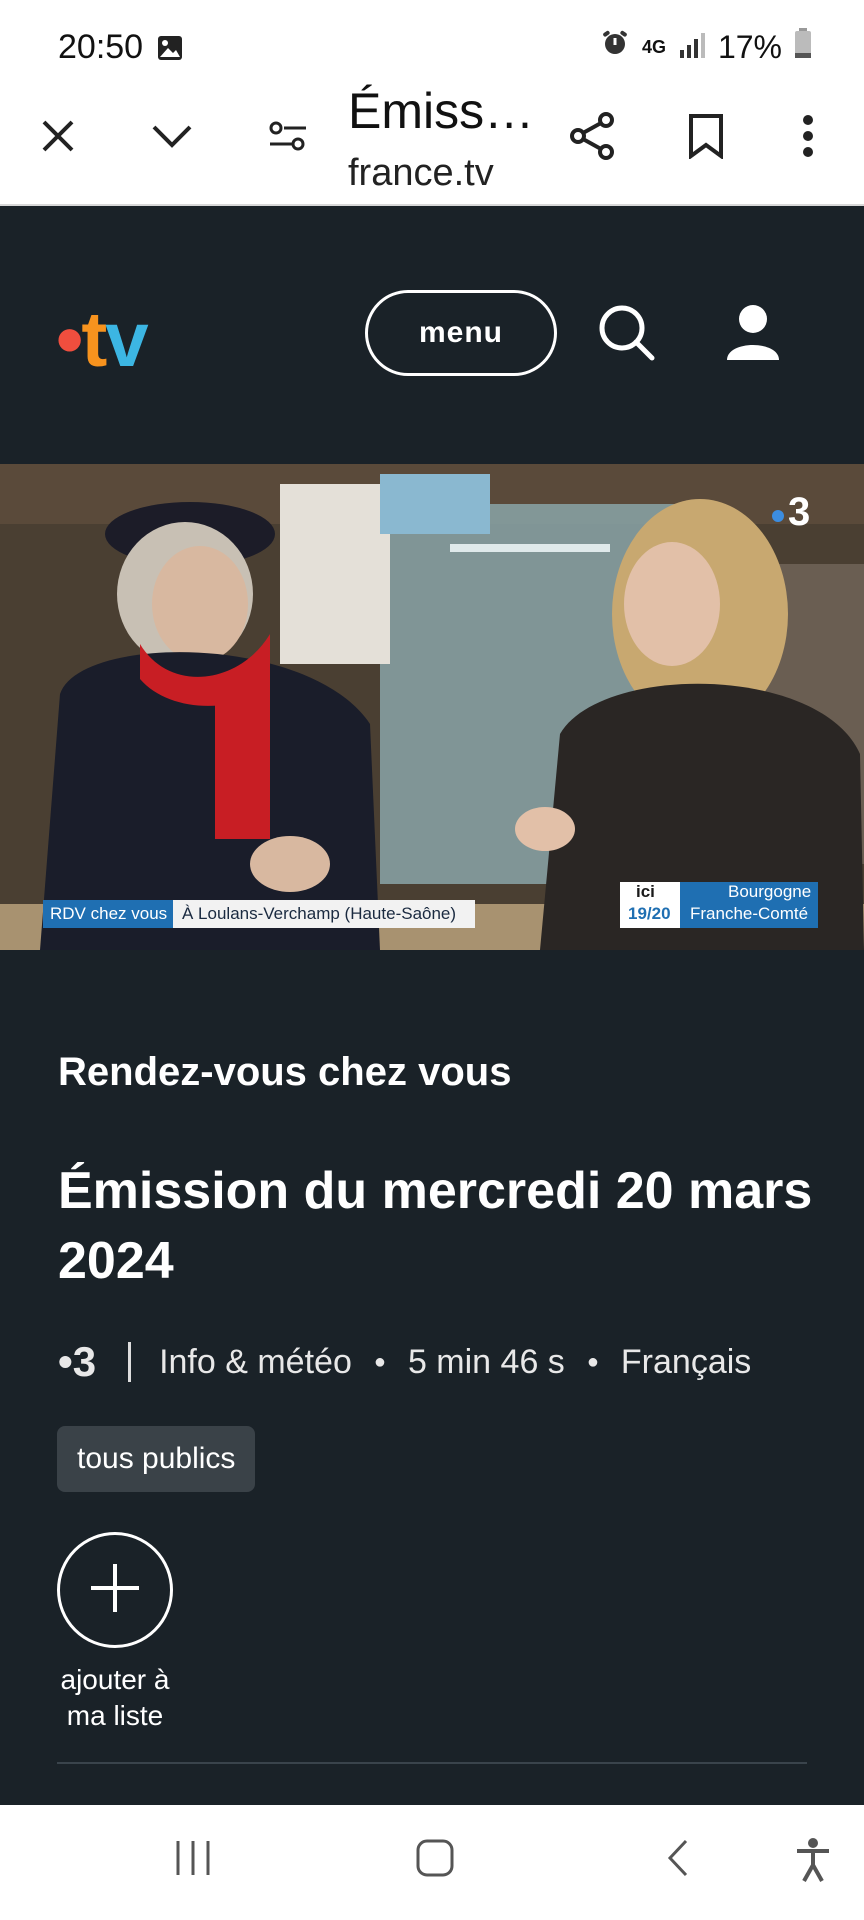 This screenshot has width=864, height=1920. What do you see at coordinates (130, 1362) in the screenshot?
I see `meta-divider` at bounding box center [130, 1362].